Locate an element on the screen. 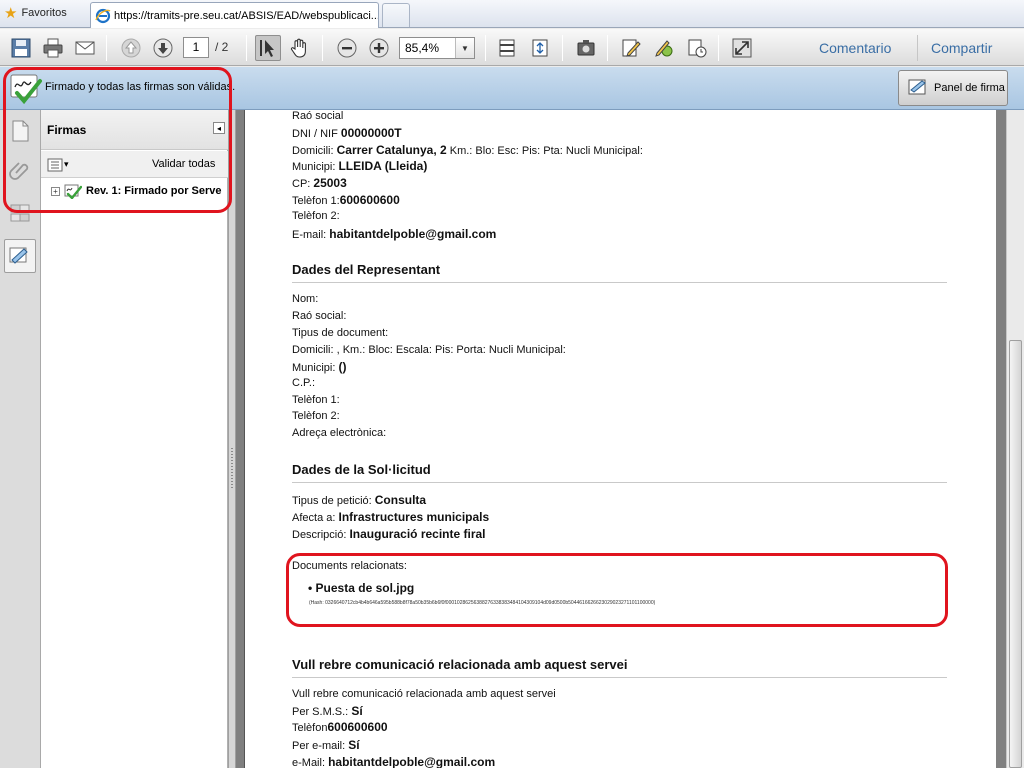 The width and height of the screenshot is (1024, 768). page-total: / 2 is located at coordinates (222, 47).